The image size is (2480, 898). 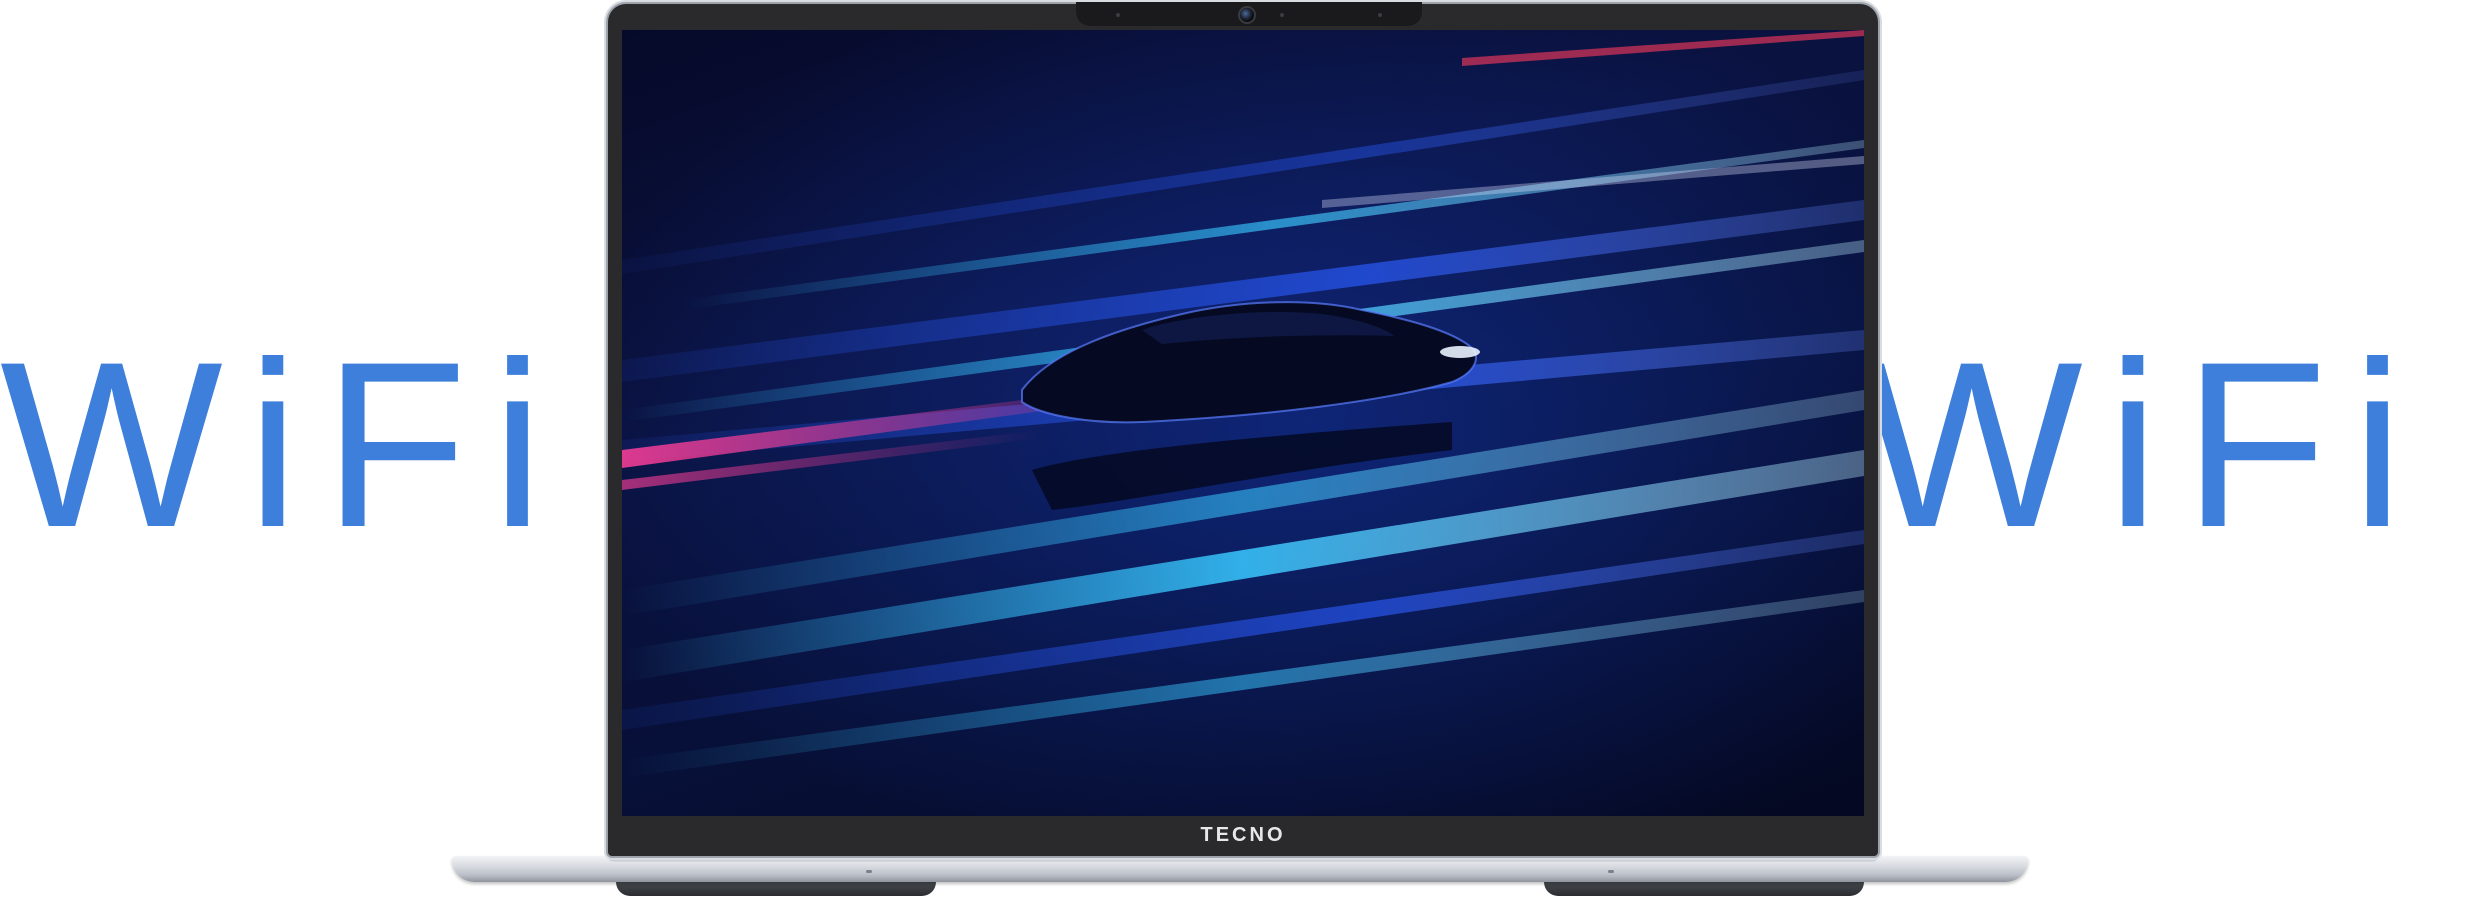 I want to click on webcam-icon, so click(x=1247, y=15).